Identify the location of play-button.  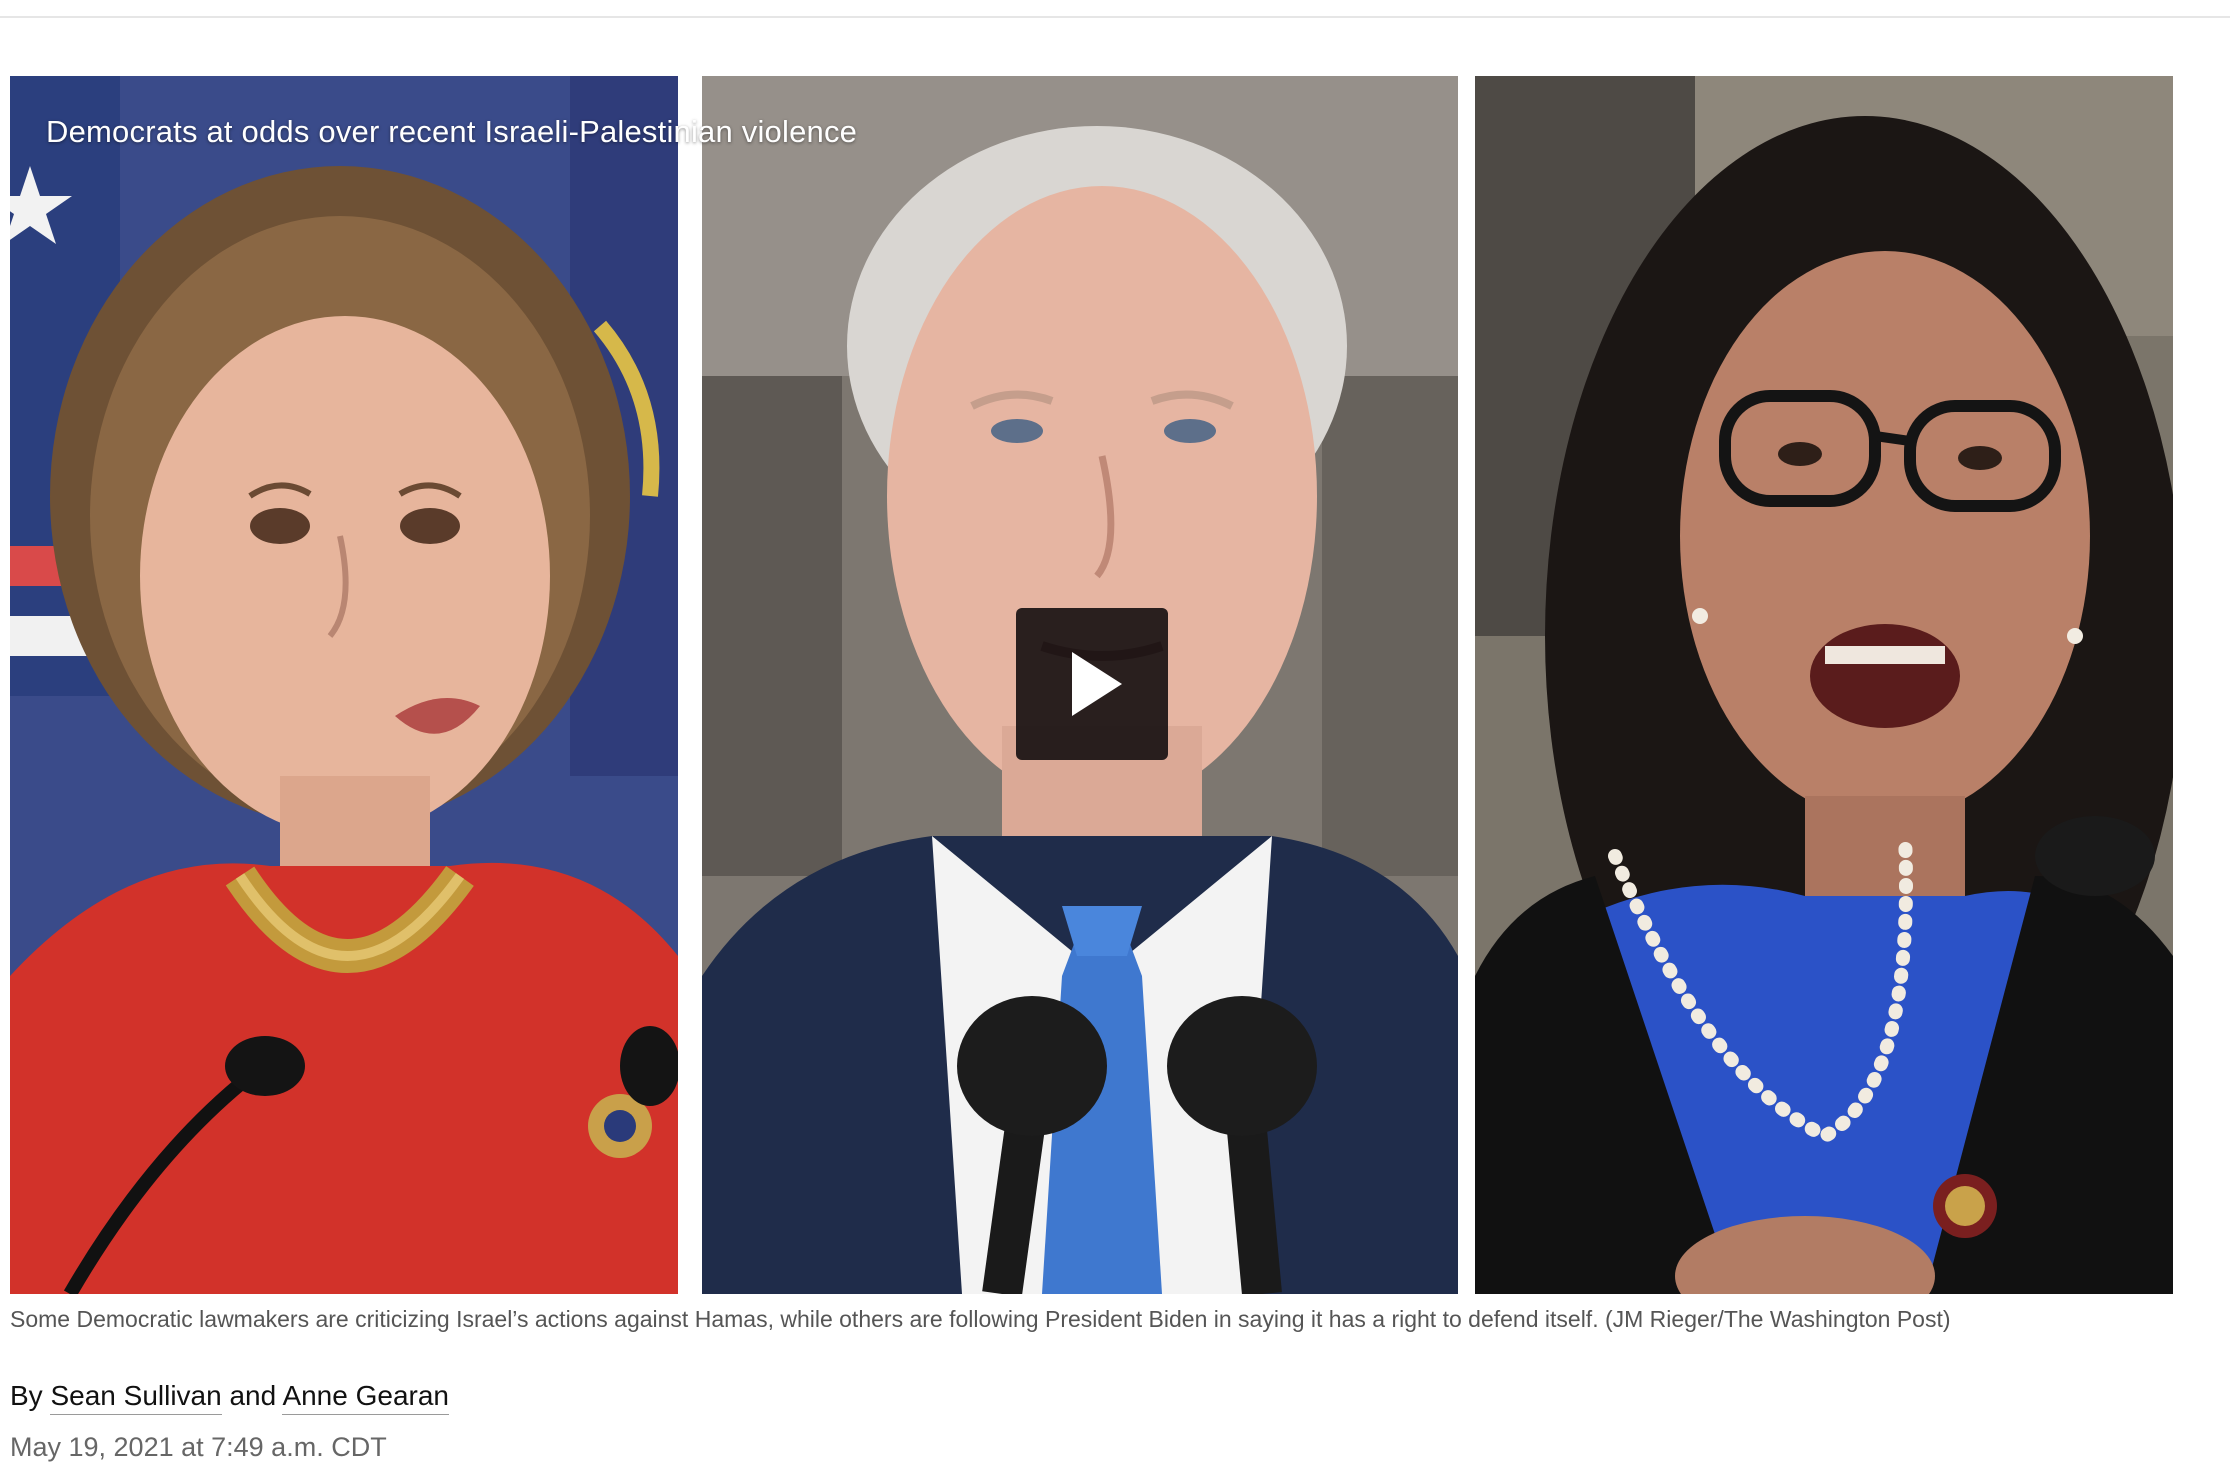
(1092, 684).